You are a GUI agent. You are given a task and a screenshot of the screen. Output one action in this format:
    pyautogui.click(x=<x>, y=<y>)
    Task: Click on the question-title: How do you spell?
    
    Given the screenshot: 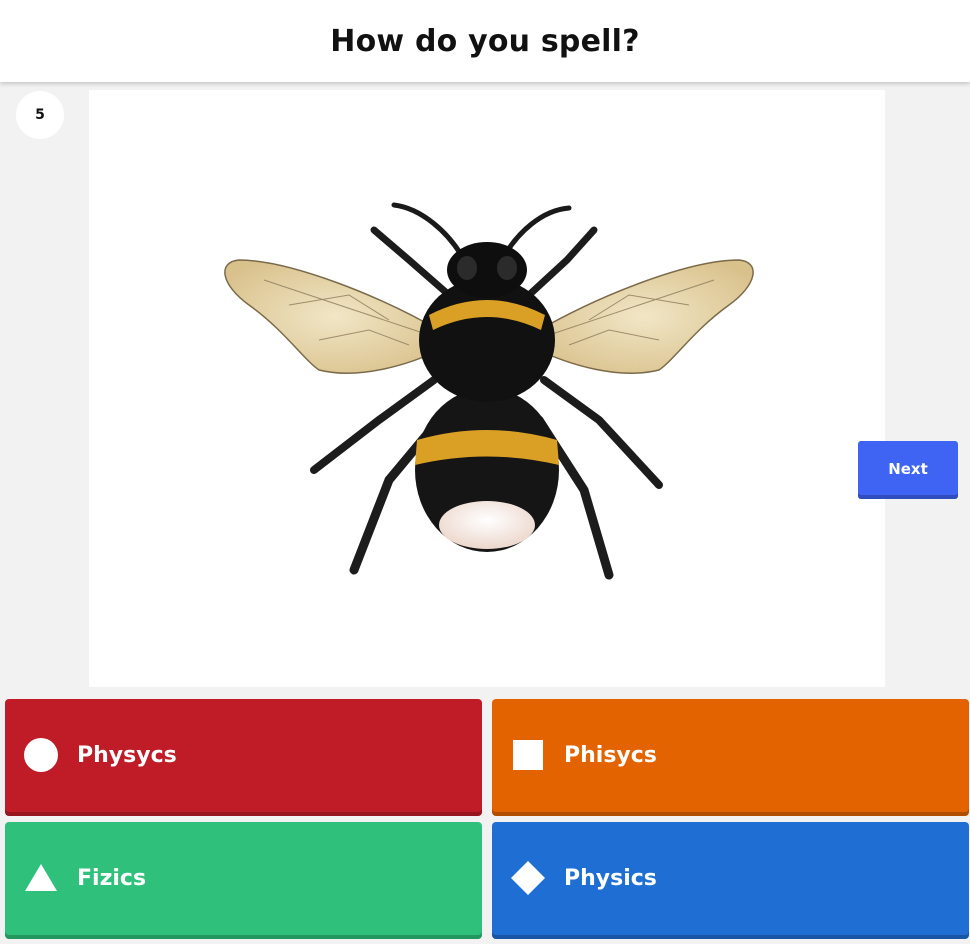 What is the action you would take?
    pyautogui.click(x=485, y=41)
    